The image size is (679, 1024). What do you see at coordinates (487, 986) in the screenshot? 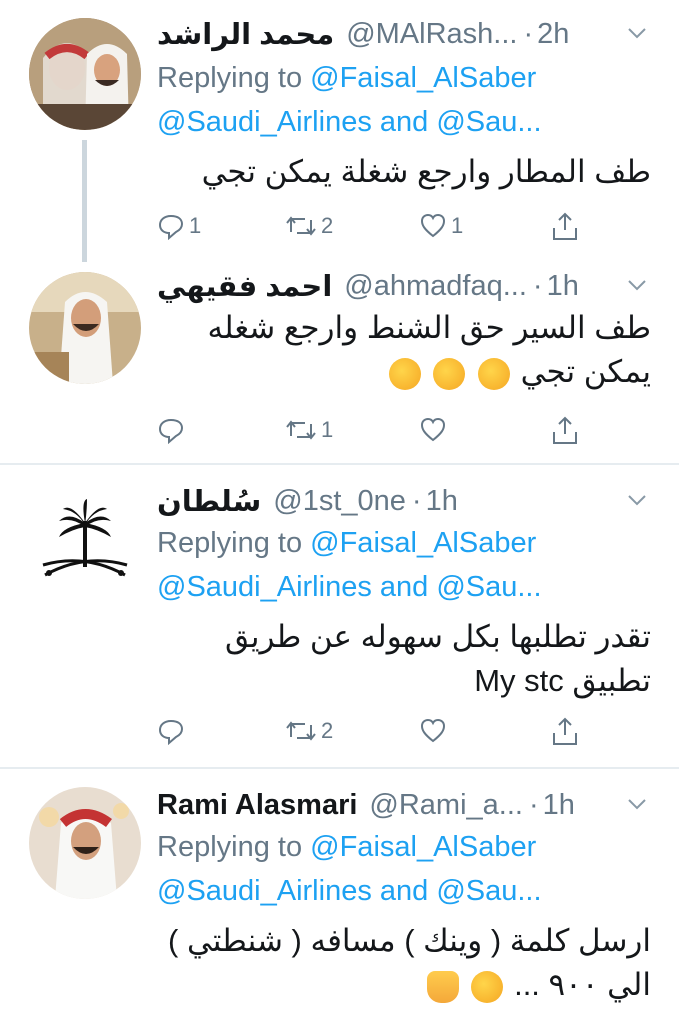
I see `smiling-face-emoji` at bounding box center [487, 986].